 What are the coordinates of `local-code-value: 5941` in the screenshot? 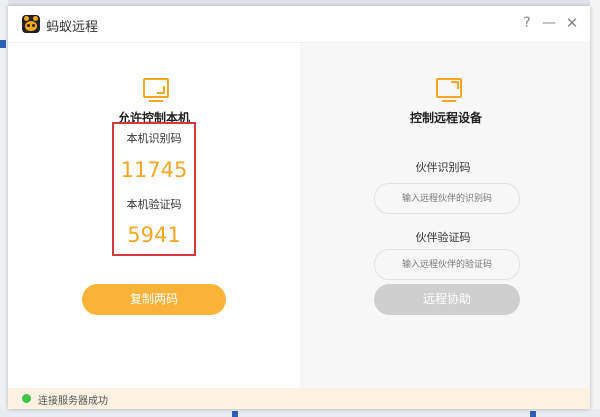 It's located at (154, 235).